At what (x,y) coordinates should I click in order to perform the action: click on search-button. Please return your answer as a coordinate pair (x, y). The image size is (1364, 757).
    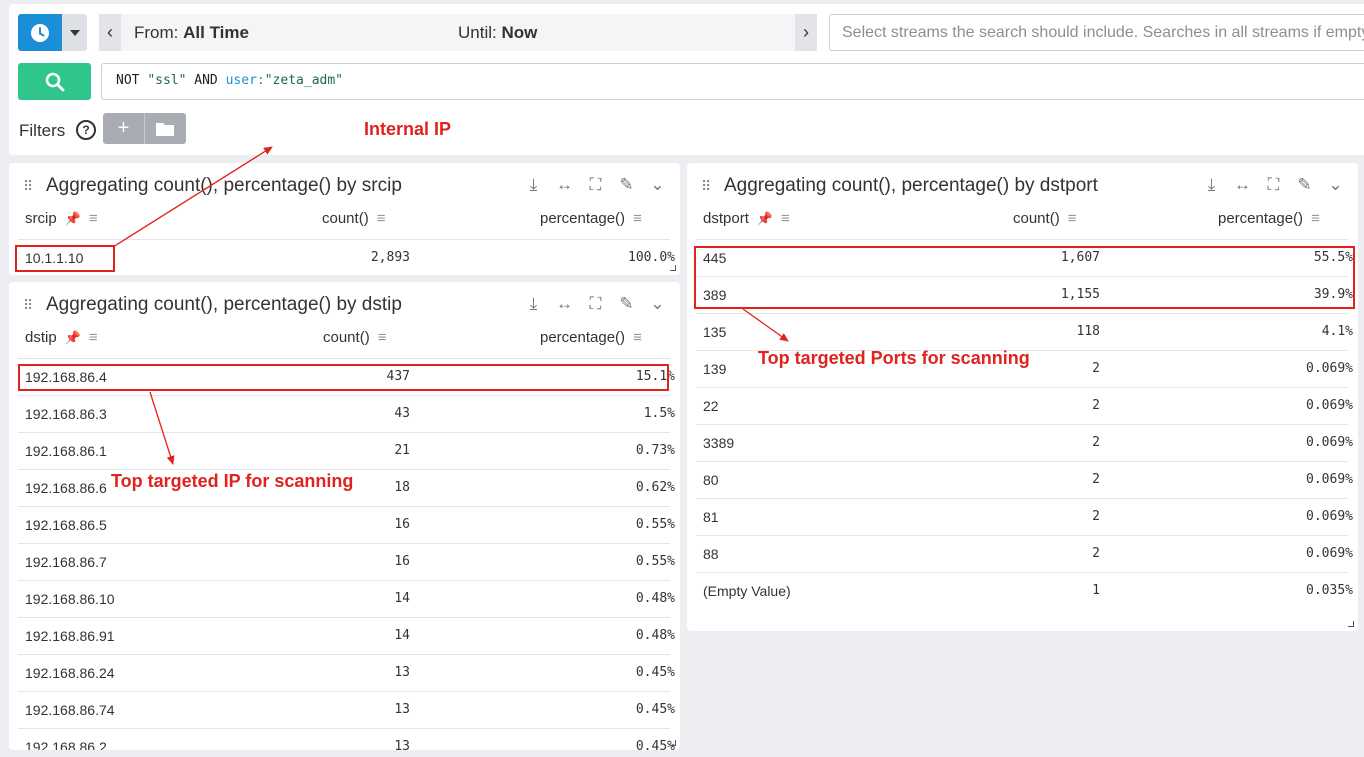
    Looking at the image, I should click on (54, 81).